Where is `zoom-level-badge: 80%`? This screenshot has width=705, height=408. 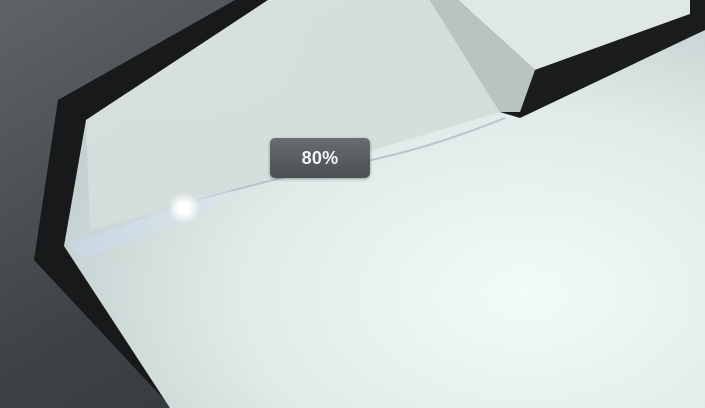
zoom-level-badge: 80% is located at coordinates (320, 158).